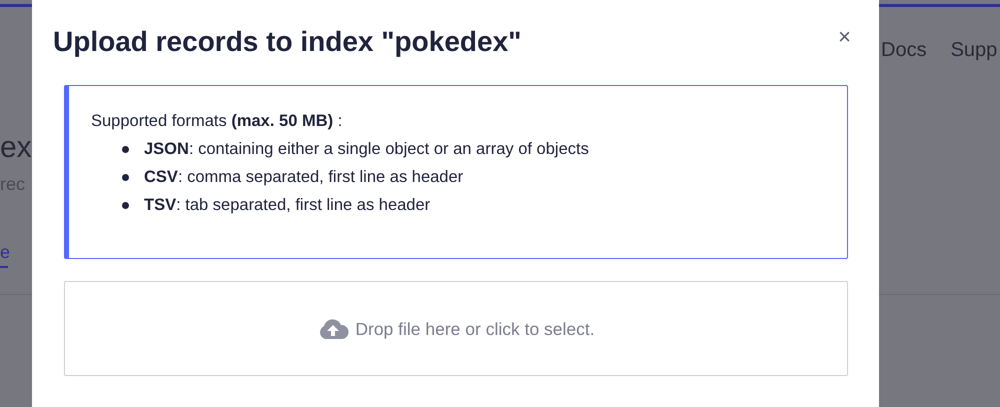 This screenshot has width=1000, height=407. What do you see at coordinates (974, 50) in the screenshot?
I see `nav-link: Supp` at bounding box center [974, 50].